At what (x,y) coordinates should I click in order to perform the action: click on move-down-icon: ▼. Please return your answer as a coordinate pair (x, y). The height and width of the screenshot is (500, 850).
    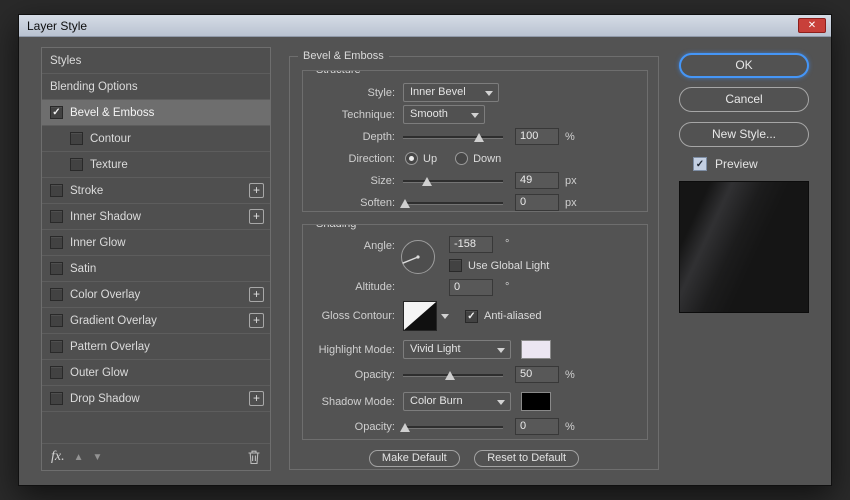
    Looking at the image, I should click on (98, 457).